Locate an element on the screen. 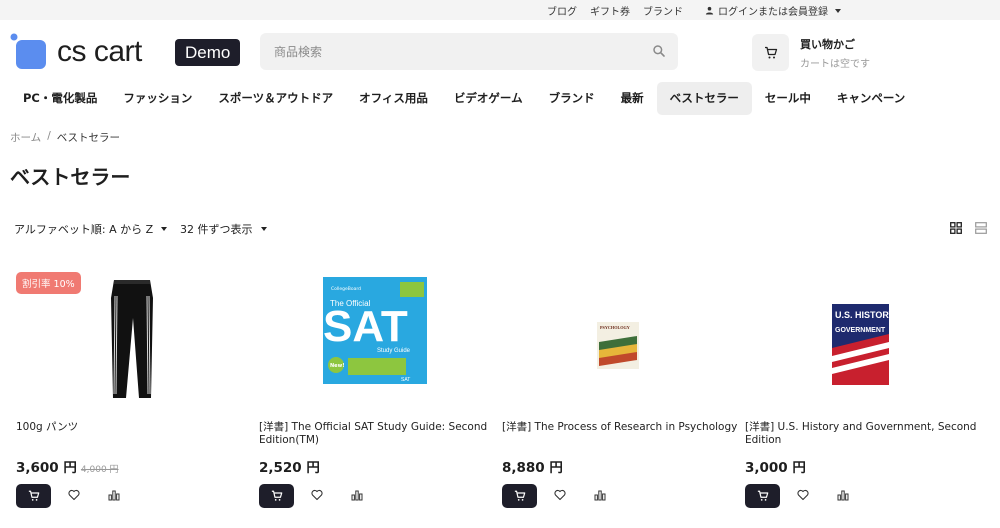  nav-item-promotions: キャンペーン is located at coordinates (871, 98).